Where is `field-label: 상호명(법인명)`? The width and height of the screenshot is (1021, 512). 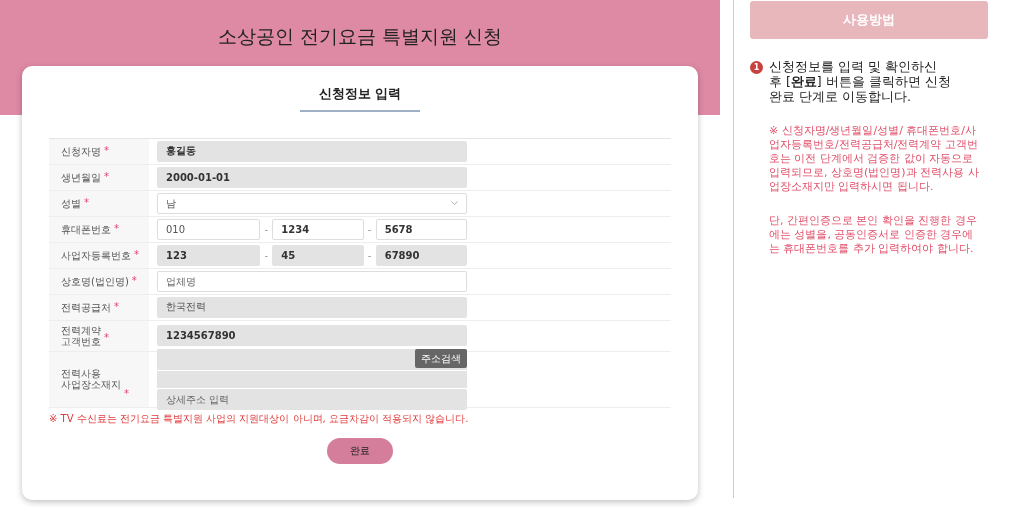 field-label: 상호명(법인명) is located at coordinates (95, 281).